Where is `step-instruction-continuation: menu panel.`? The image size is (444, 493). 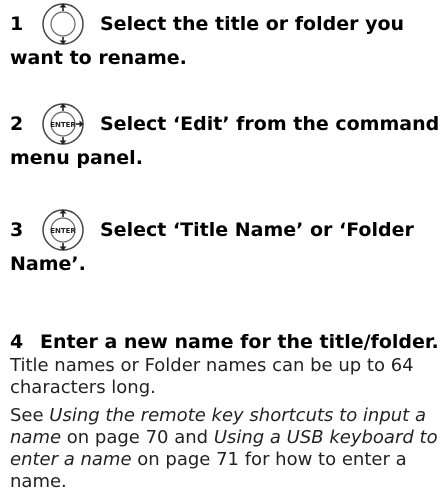
step-instruction-continuation: menu panel. is located at coordinates (76, 158).